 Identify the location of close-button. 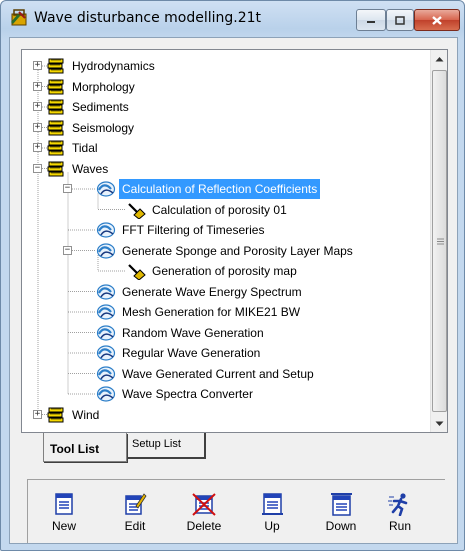
(437, 20).